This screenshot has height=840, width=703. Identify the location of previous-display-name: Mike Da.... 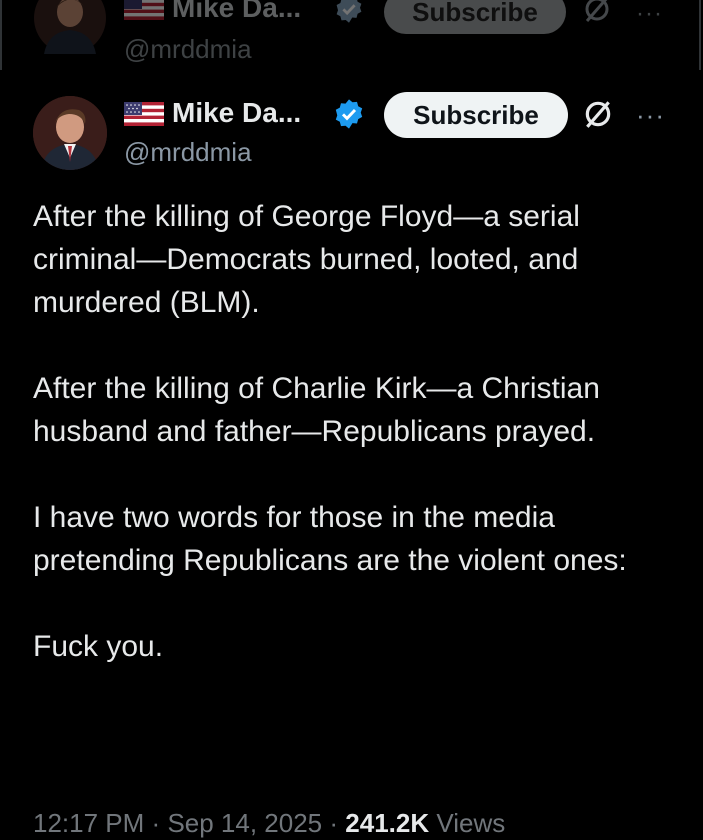
(236, 12).